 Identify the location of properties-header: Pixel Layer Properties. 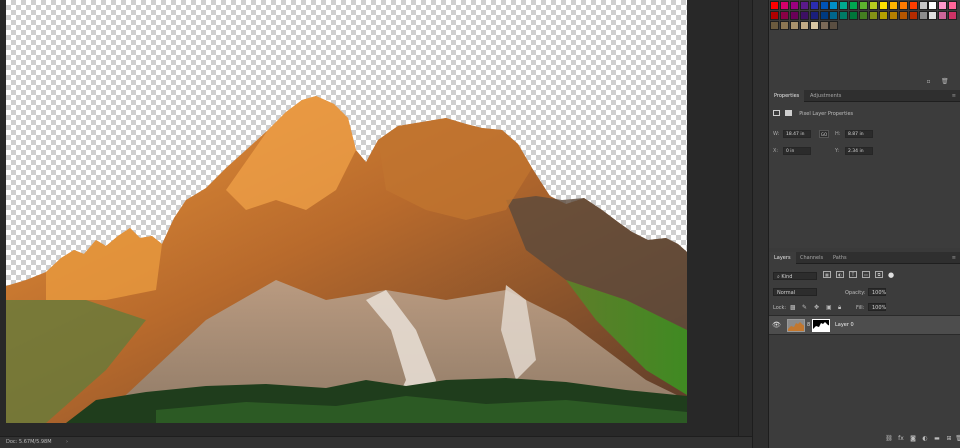
(813, 113).